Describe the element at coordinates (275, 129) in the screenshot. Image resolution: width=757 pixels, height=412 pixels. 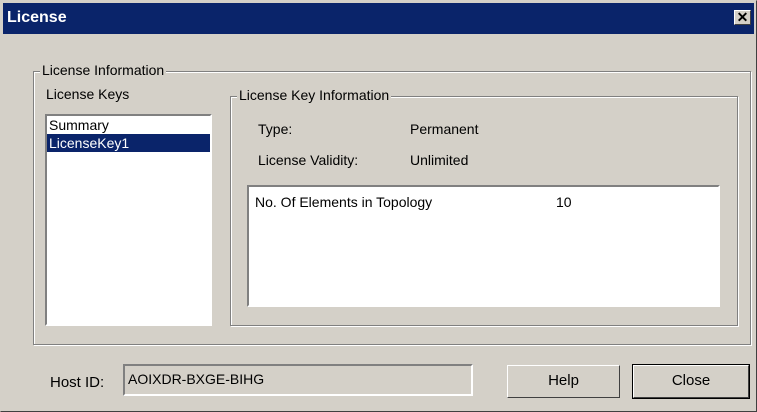
I see `type-label: Type:` at that location.